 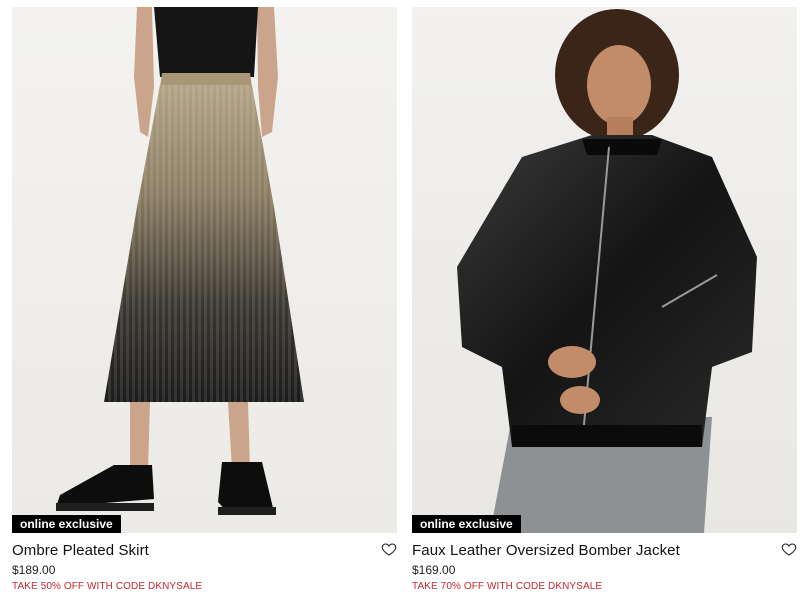 I want to click on product-name: Ombre Pleated Skirt, so click(x=80, y=550).